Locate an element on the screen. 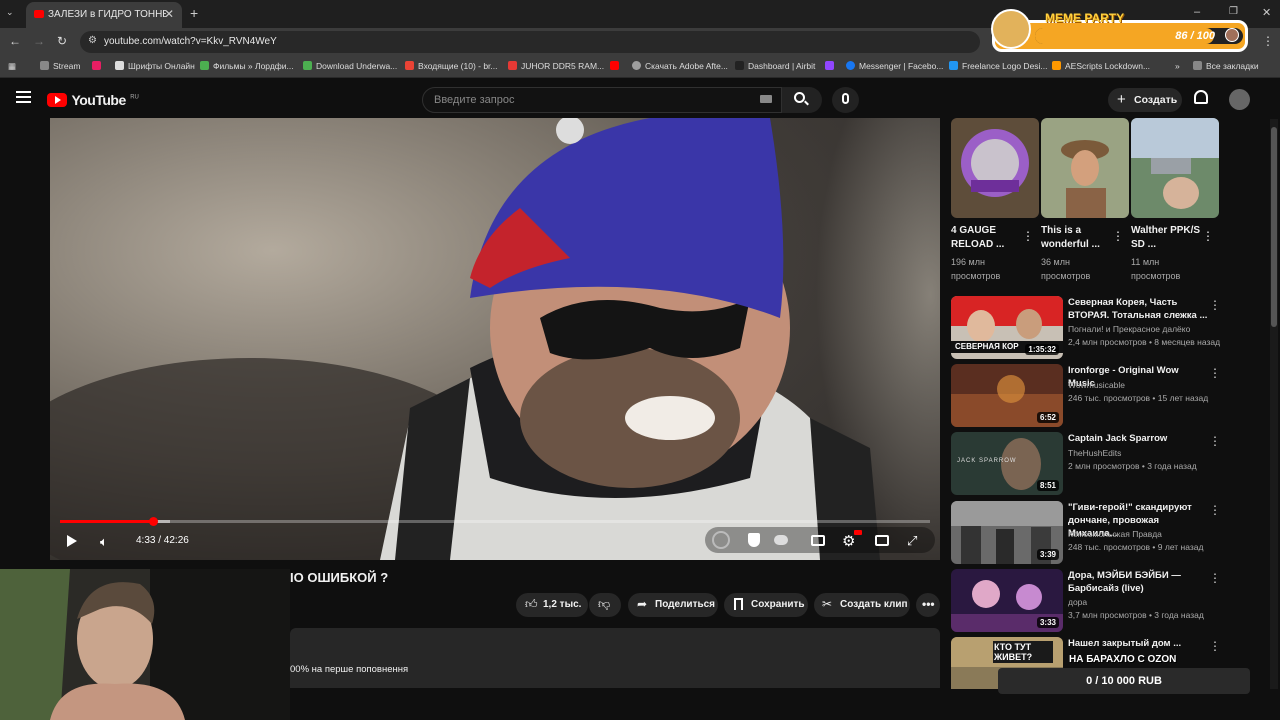  bookmark-stream: Stream is located at coordinates (60, 66).